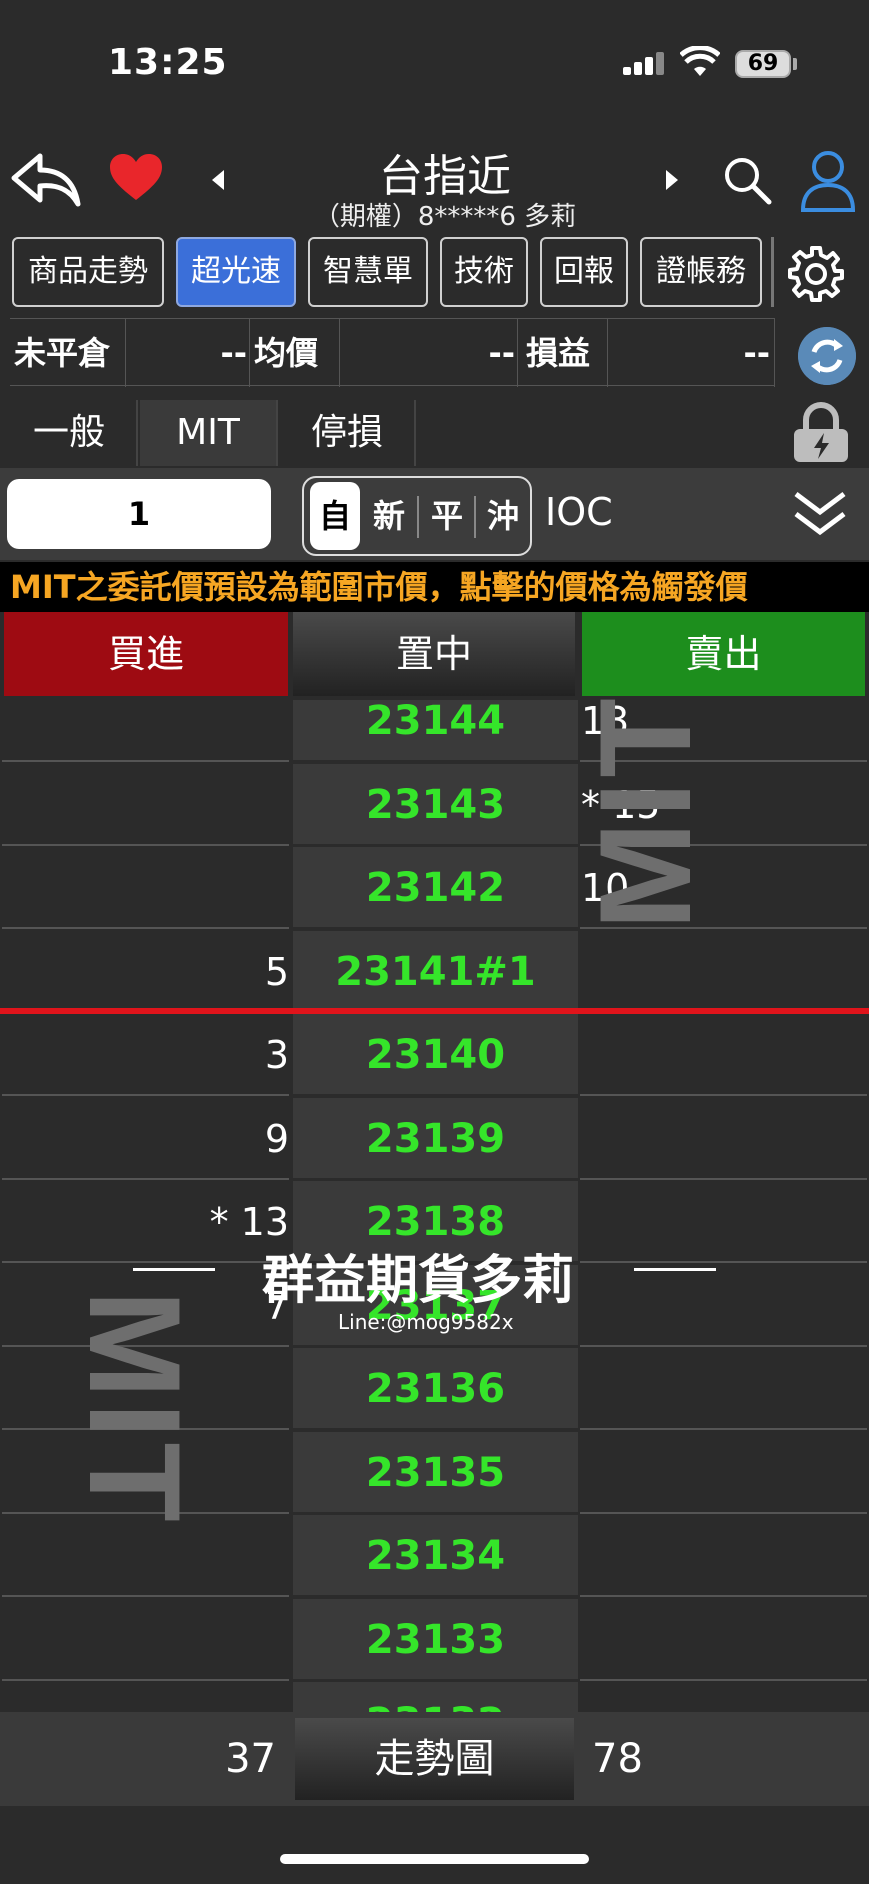 The width and height of the screenshot is (869, 1884). Describe the element at coordinates (484, 272) in the screenshot. I see `menu-item-technical: 技術` at that location.